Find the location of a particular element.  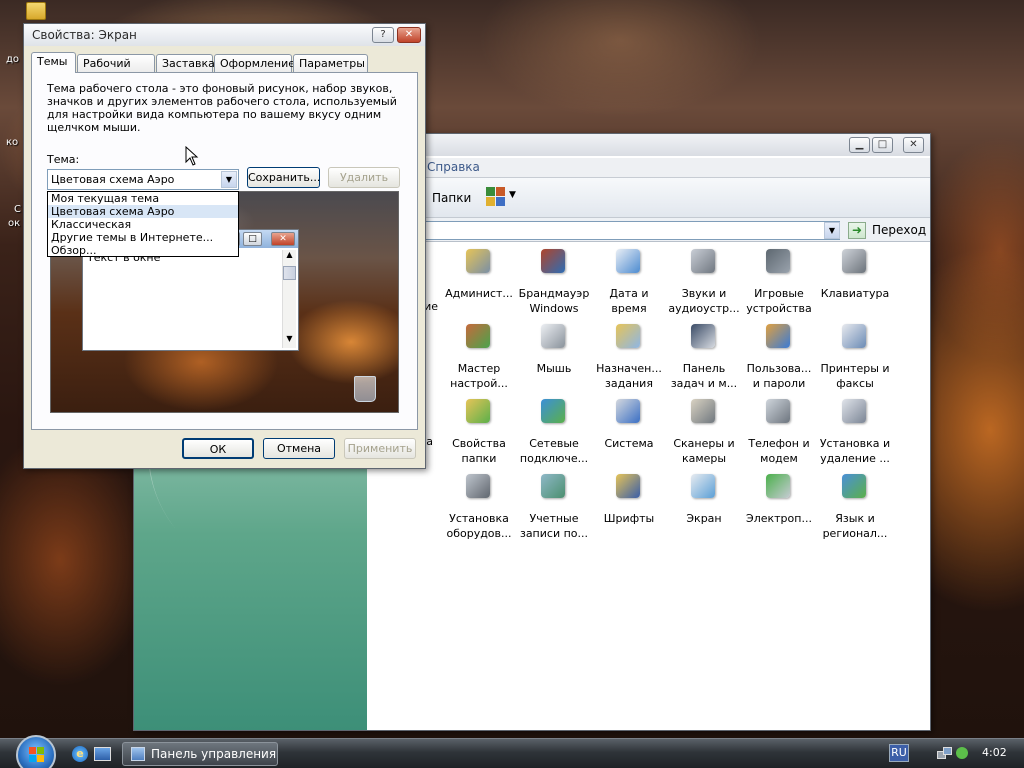

go-button: Переход is located at coordinates (899, 230).